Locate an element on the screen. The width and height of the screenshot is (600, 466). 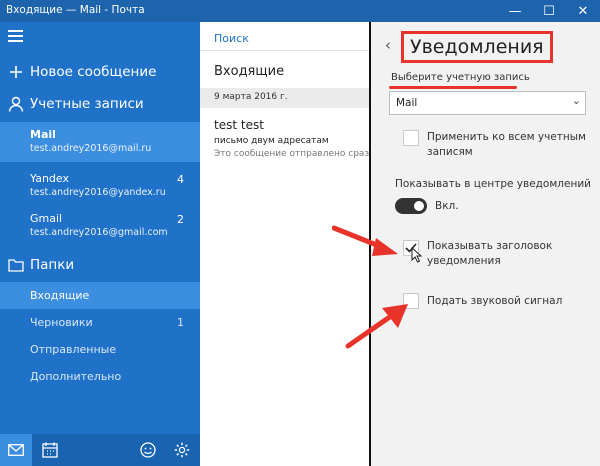
show-in-center-label: Показывать в центре уведомлений is located at coordinates (493, 184).